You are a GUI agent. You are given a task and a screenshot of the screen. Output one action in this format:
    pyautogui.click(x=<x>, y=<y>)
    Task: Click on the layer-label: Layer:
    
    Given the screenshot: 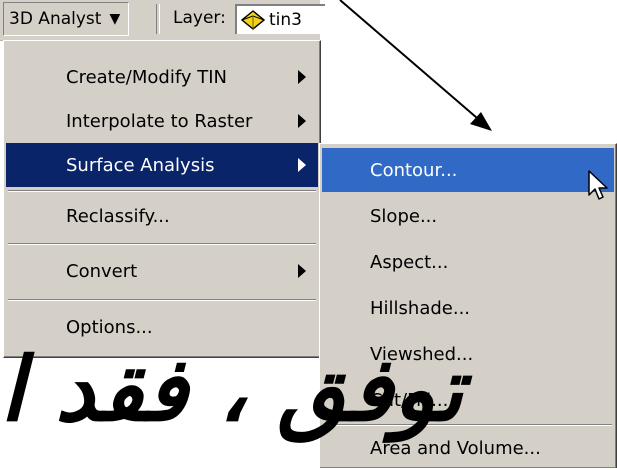 What is the action you would take?
    pyautogui.click(x=199, y=18)
    